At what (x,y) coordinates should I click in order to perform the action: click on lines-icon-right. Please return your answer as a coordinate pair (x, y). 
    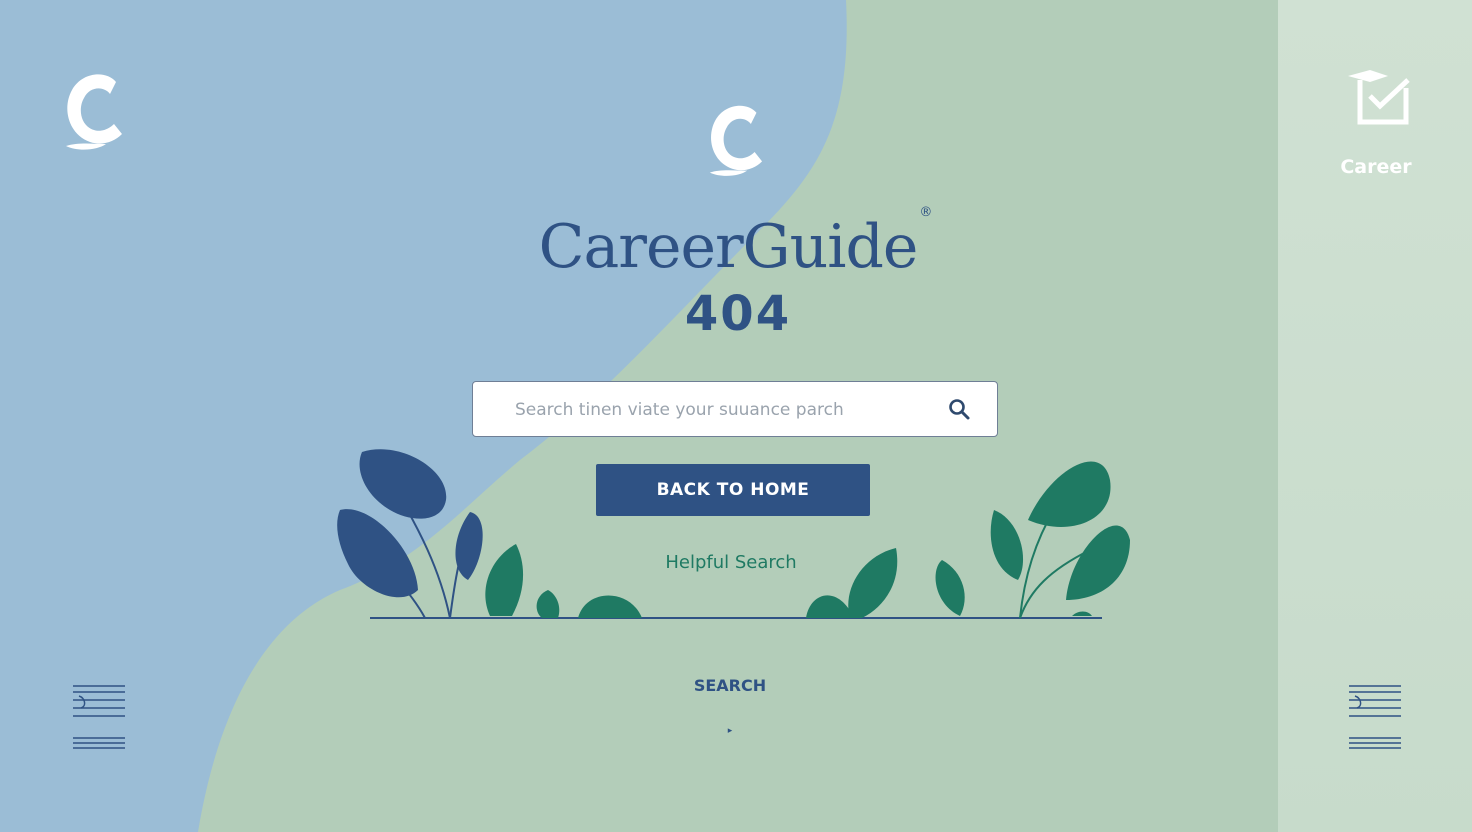
    Looking at the image, I should click on (1375, 717).